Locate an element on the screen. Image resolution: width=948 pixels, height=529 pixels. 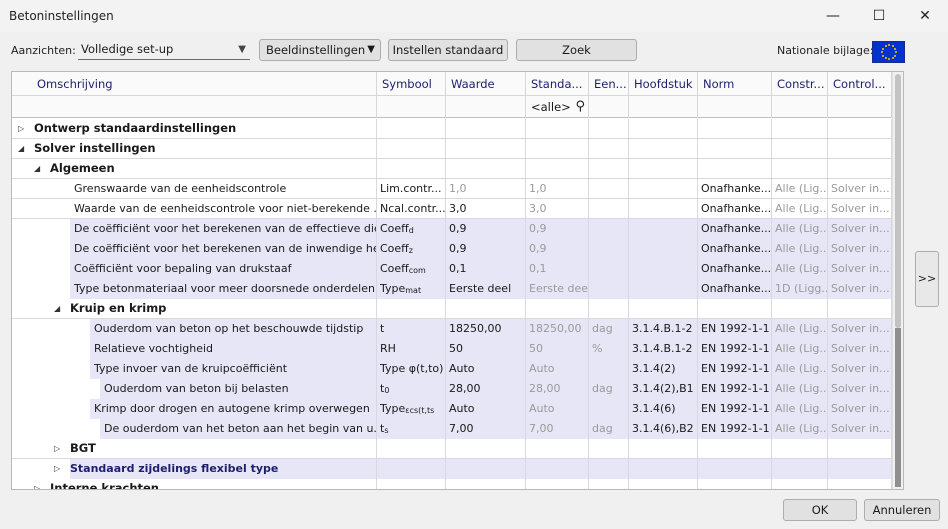
col-control-filter is located at coordinates (860, 107).